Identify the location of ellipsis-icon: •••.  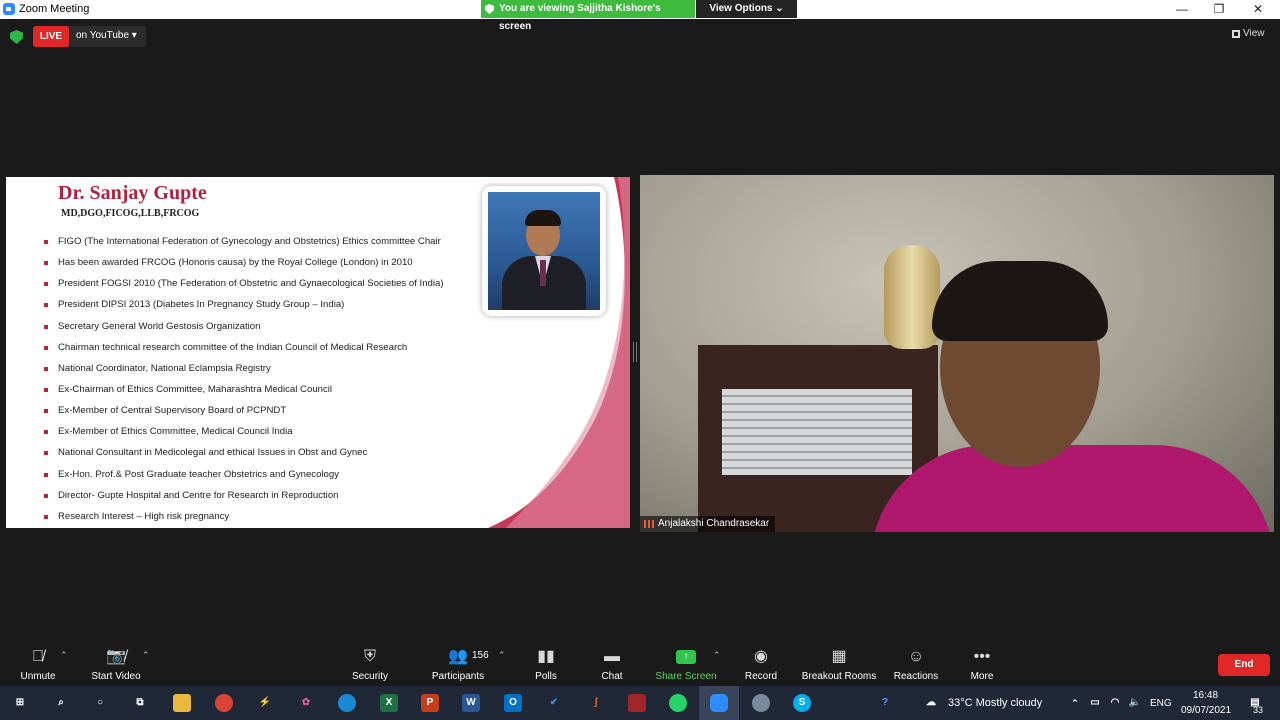
(982, 656).